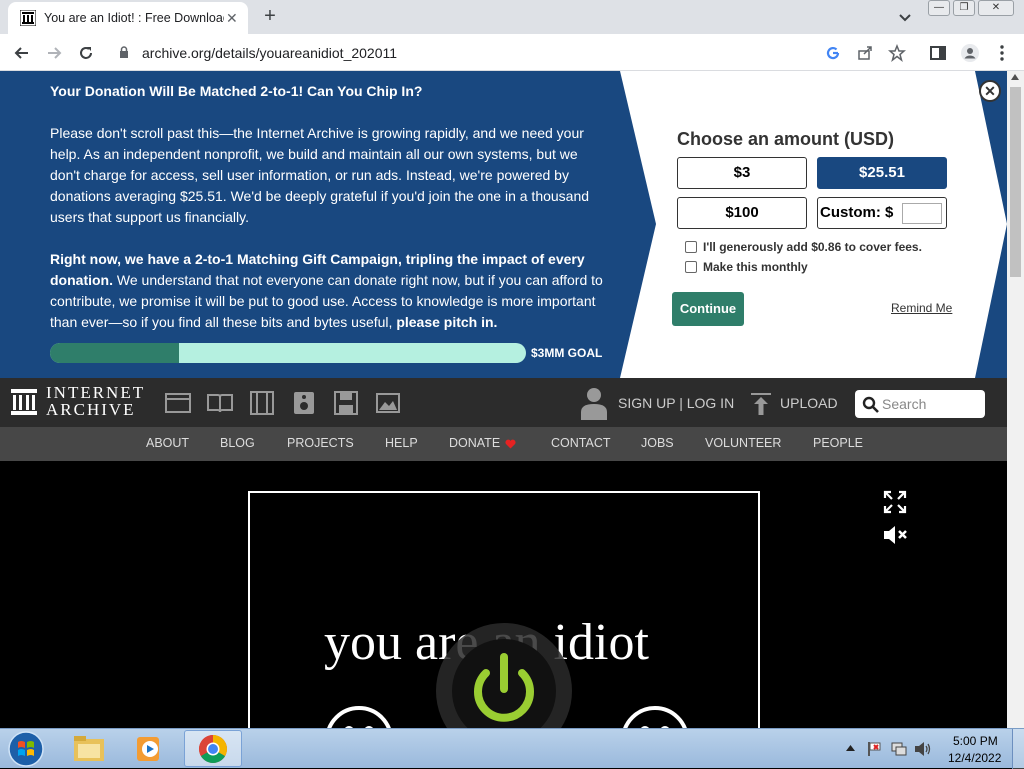  What do you see at coordinates (882, 173) in the screenshot?
I see `amount-25-51-button: $25.51` at bounding box center [882, 173].